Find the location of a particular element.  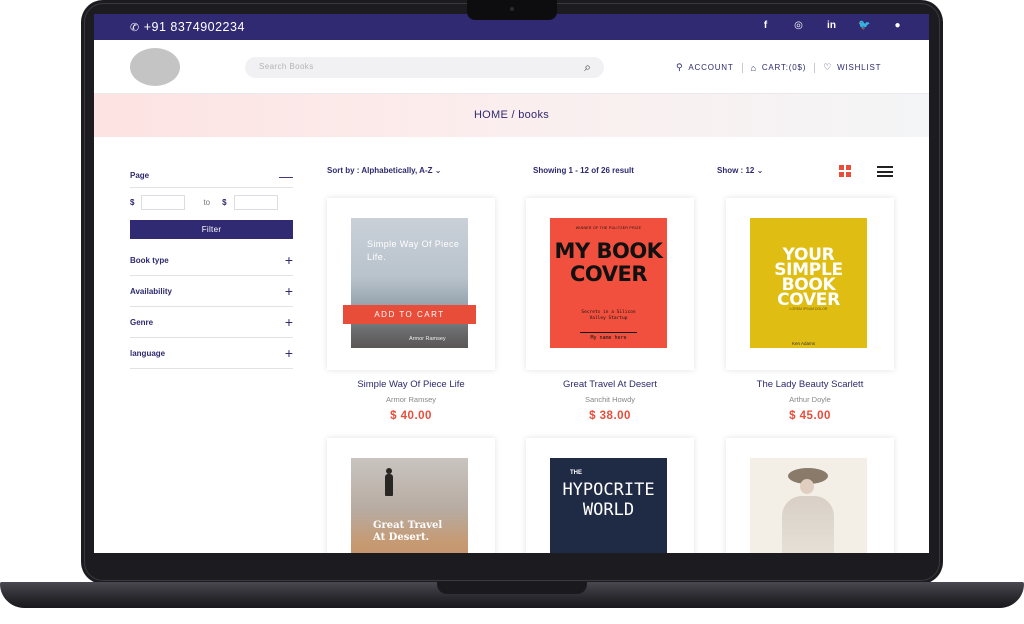

cover-subtitle: Secrets in a Silicon Valley Startup is located at coordinates (608, 315).